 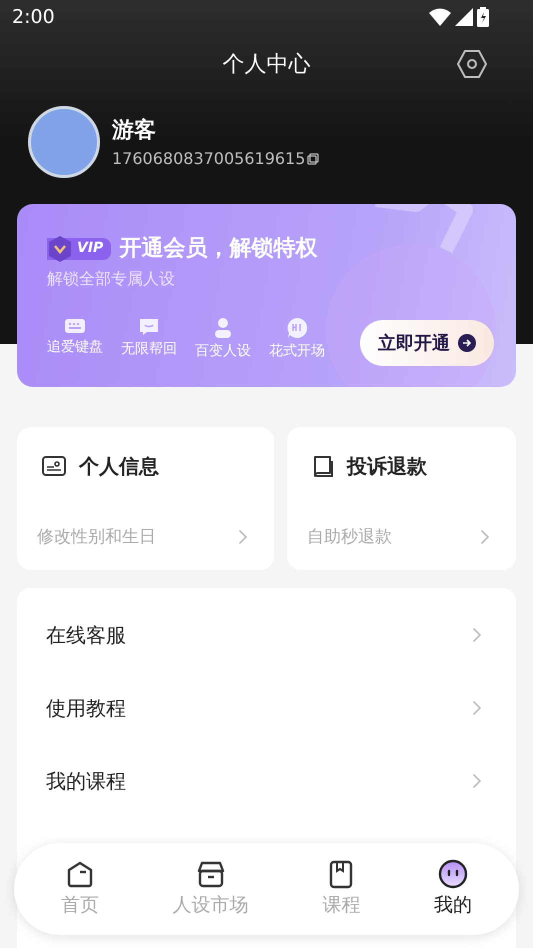 What do you see at coordinates (349, 537) in the screenshot?
I see `card-subtitle: 自助秒退款` at bounding box center [349, 537].